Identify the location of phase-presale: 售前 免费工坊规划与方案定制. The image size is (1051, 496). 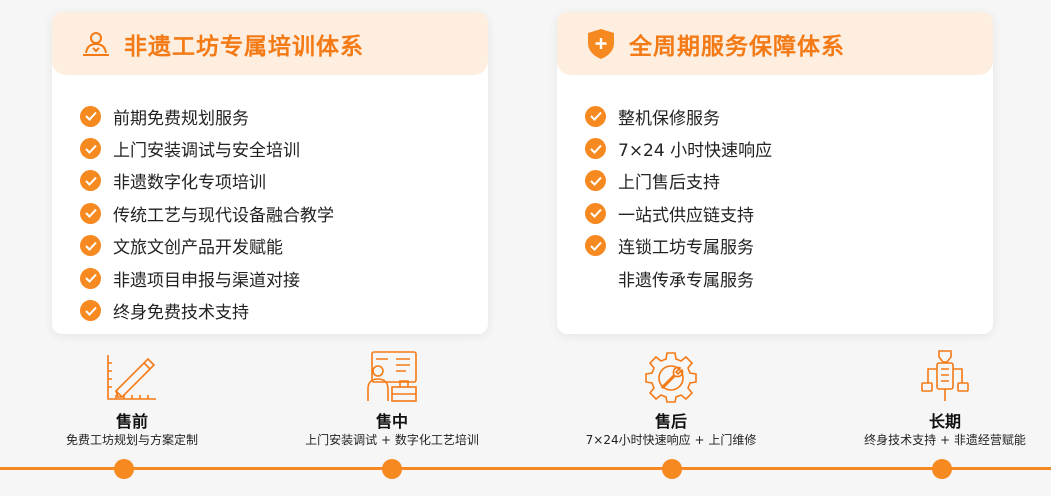
(132, 397).